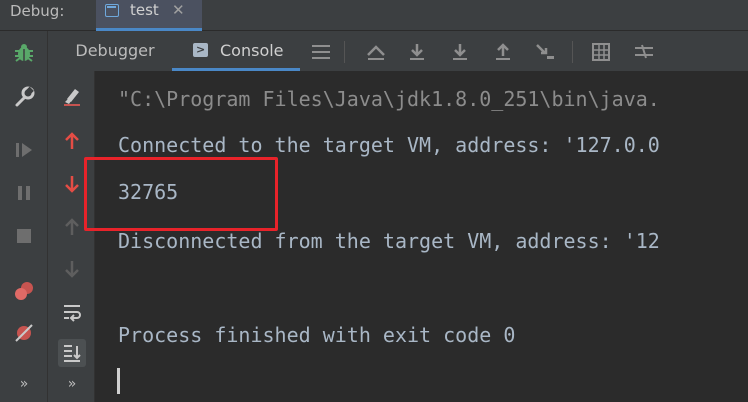 The width and height of the screenshot is (748, 402). What do you see at coordinates (545, 52) in the screenshot?
I see `run-to-cursor-icon` at bounding box center [545, 52].